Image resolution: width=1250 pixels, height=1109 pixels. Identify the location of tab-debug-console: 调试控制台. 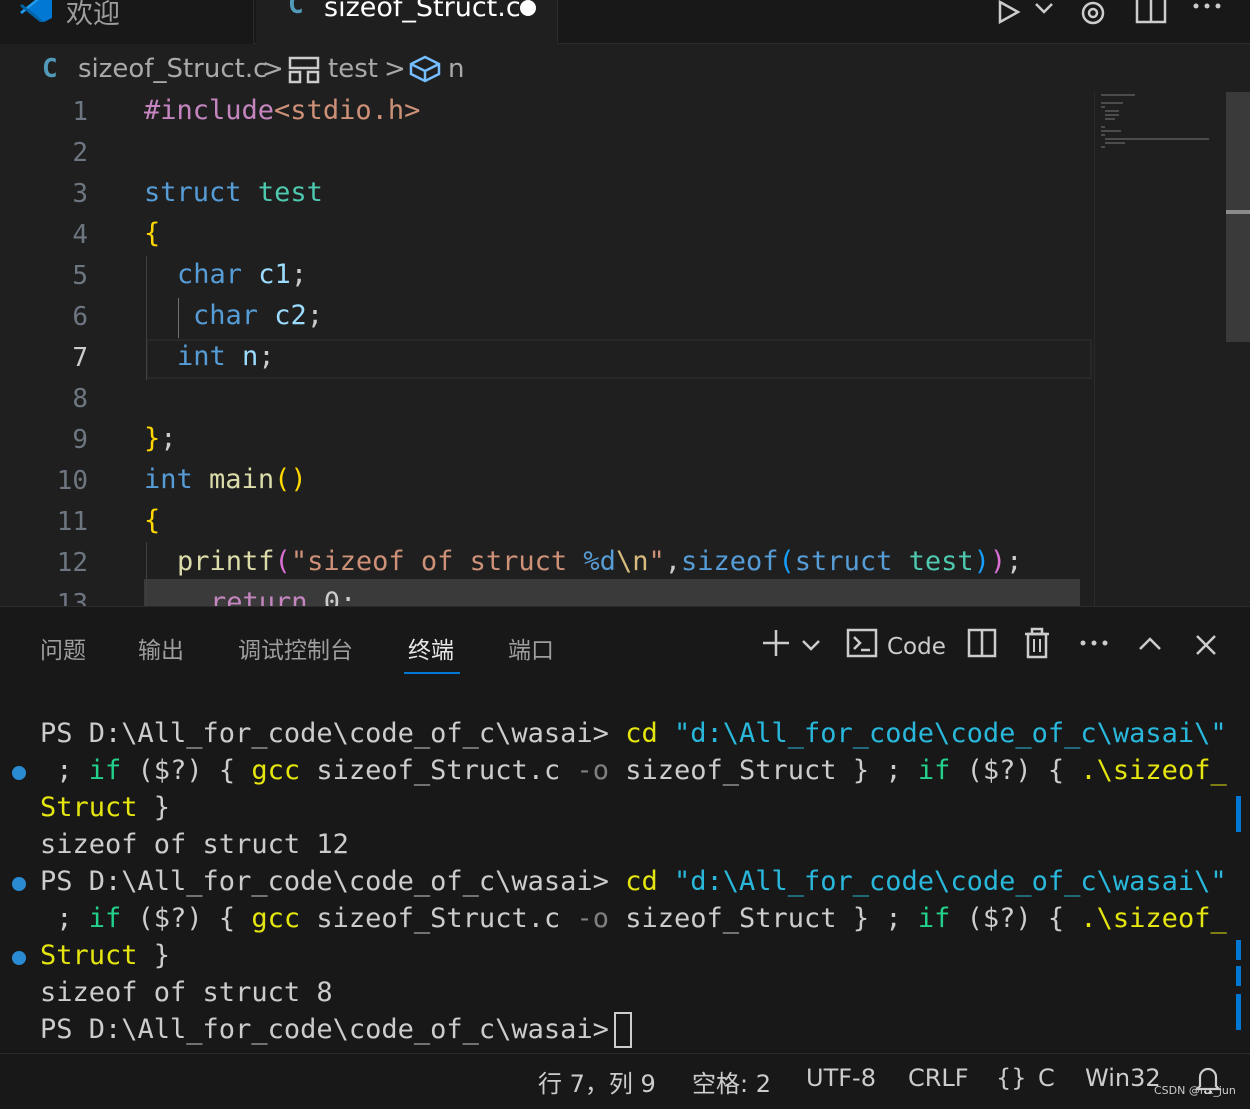
(295, 648).